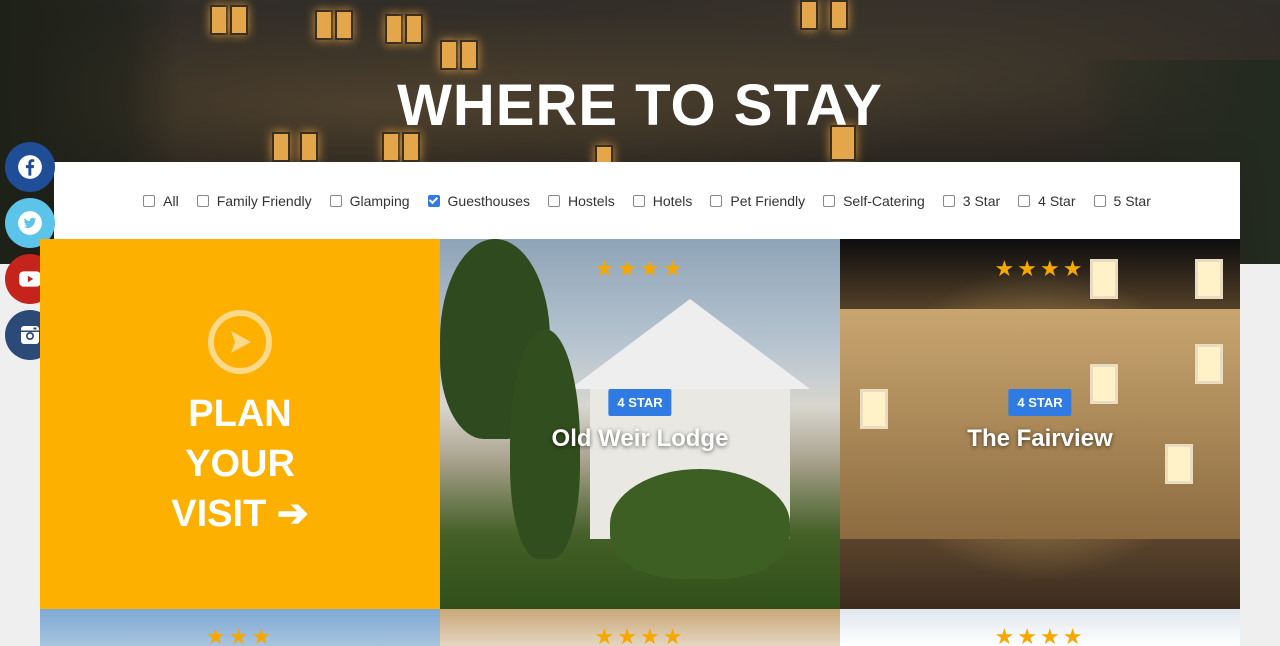 This screenshot has height=646, width=1280. I want to click on filter-family-friendly: Family Friendly, so click(254, 200).